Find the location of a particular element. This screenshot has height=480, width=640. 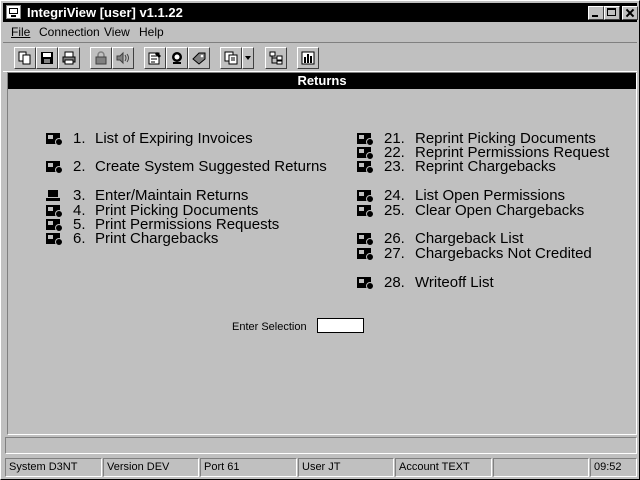

menu-option-6: 6. Print Chargebacks is located at coordinates (196, 239).